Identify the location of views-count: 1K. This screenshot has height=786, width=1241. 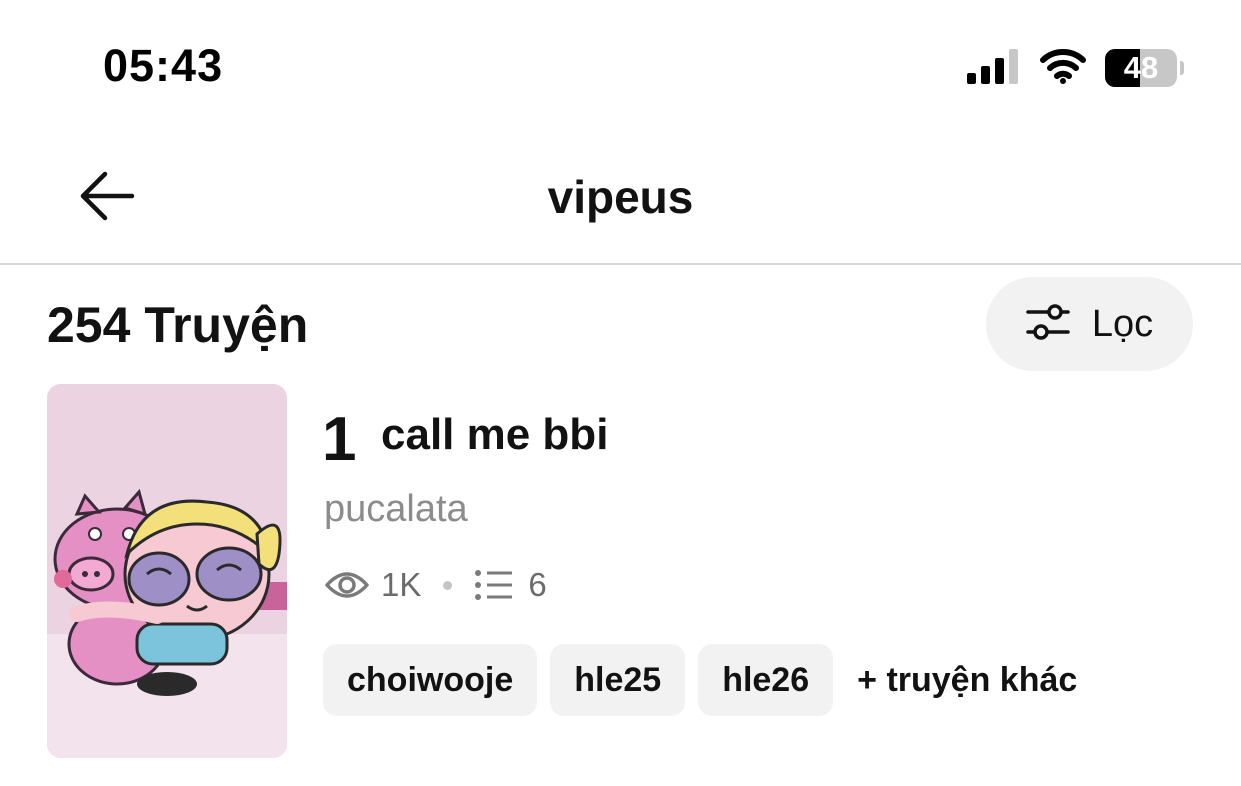
(401, 584).